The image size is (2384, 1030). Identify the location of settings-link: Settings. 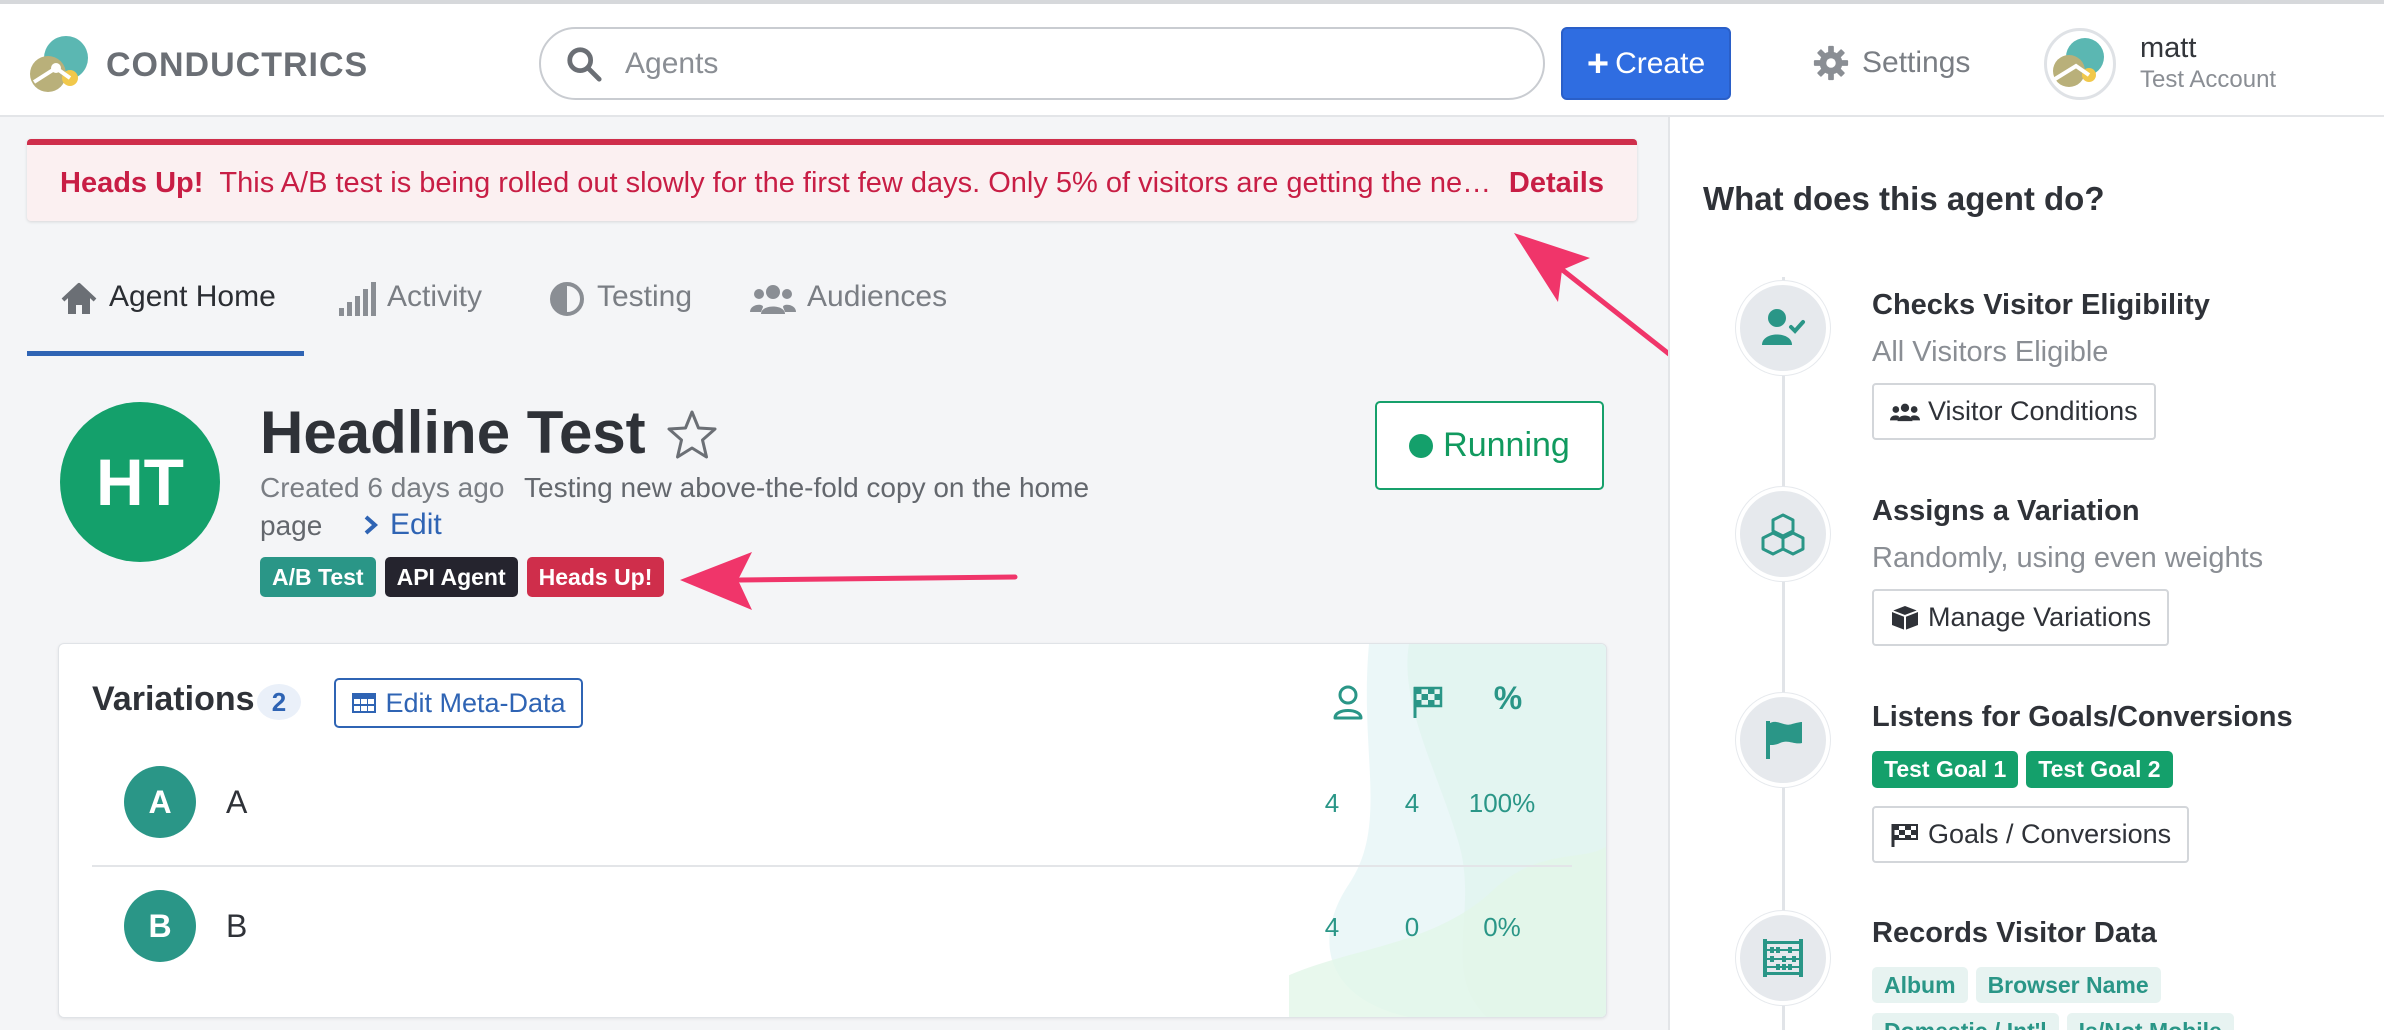
(1891, 63).